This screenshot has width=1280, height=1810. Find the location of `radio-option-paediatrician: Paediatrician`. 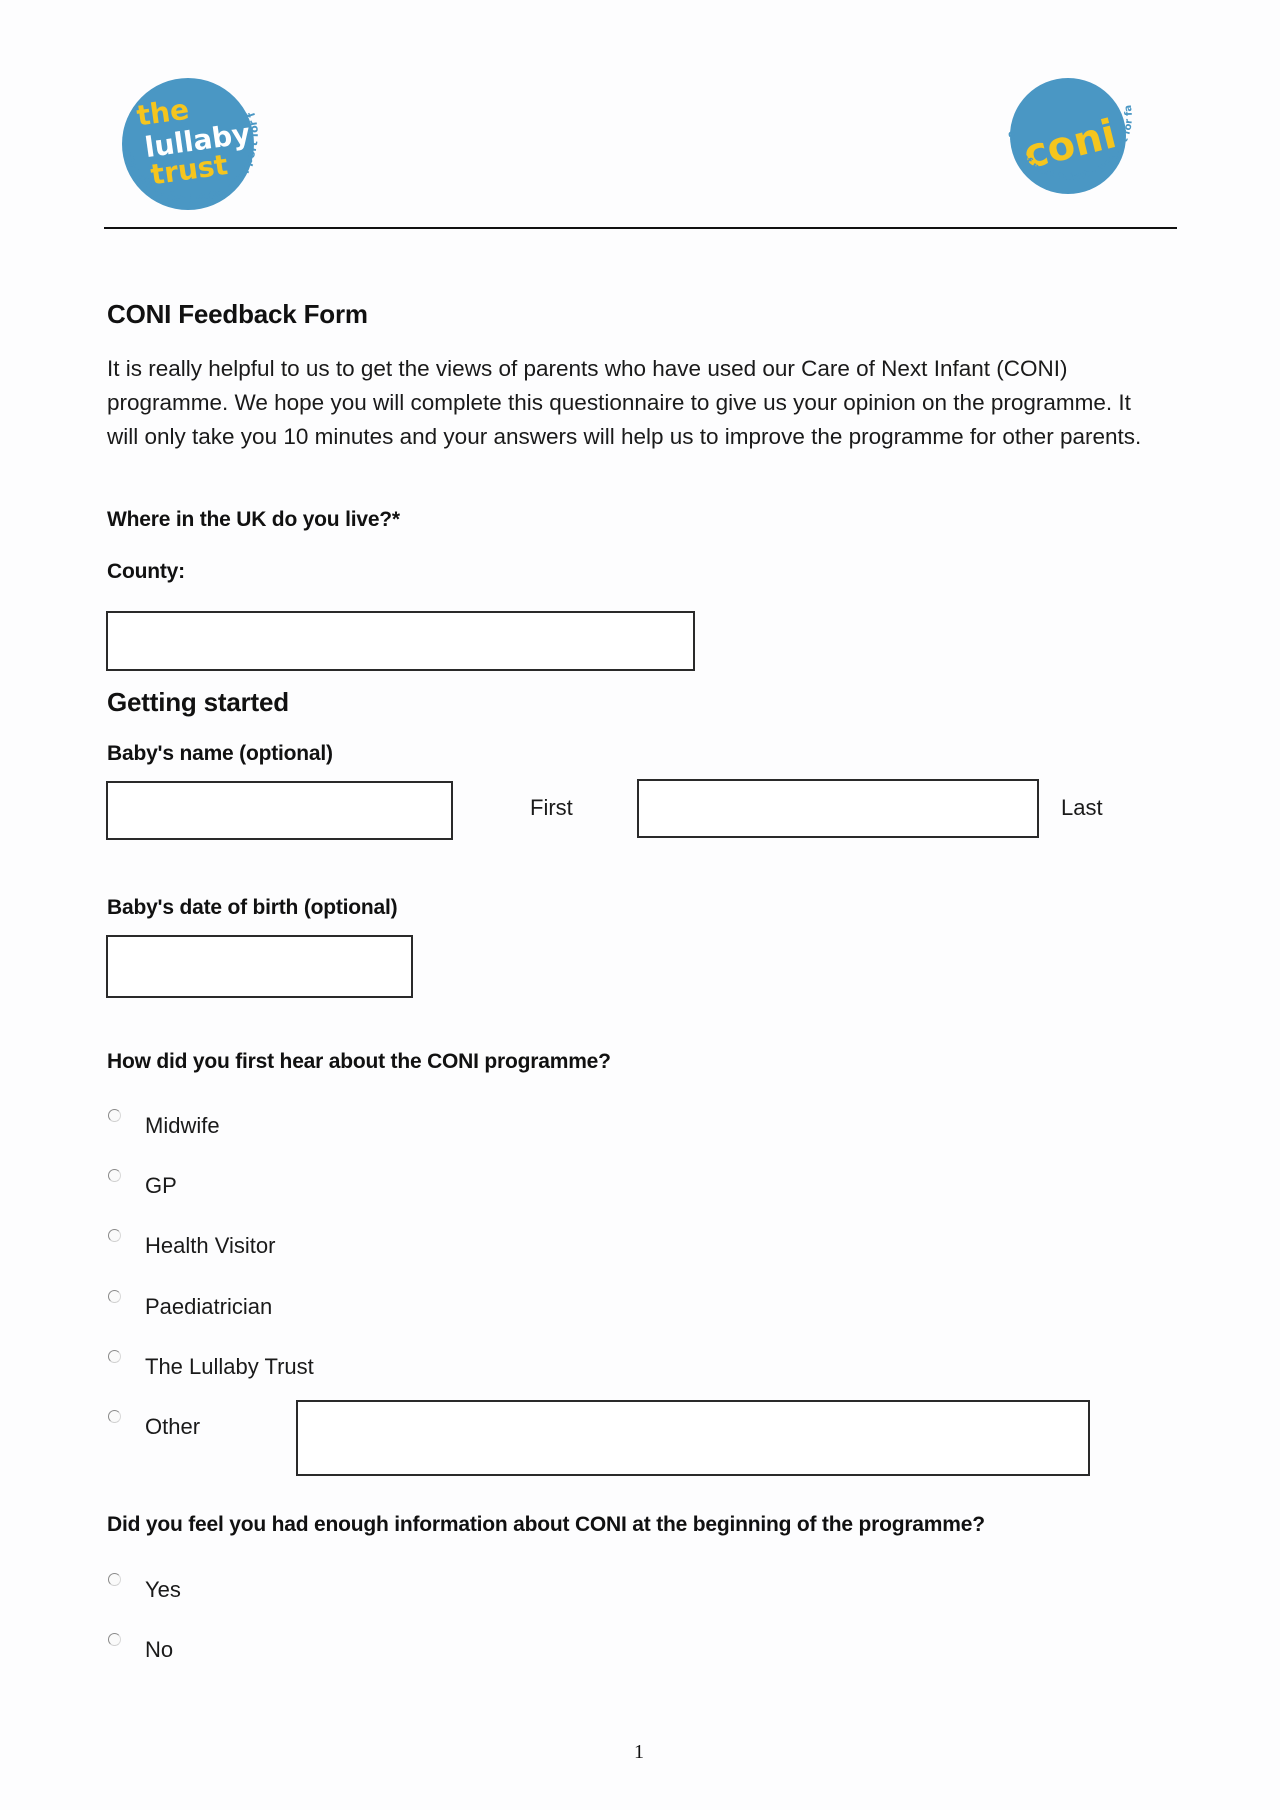

radio-option-paediatrician: Paediatrician is located at coordinates (190, 1303).